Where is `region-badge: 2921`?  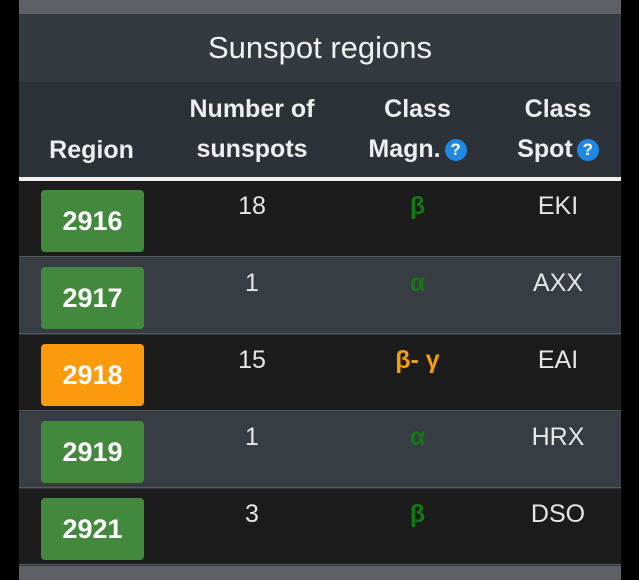 region-badge: 2921 is located at coordinates (92, 529).